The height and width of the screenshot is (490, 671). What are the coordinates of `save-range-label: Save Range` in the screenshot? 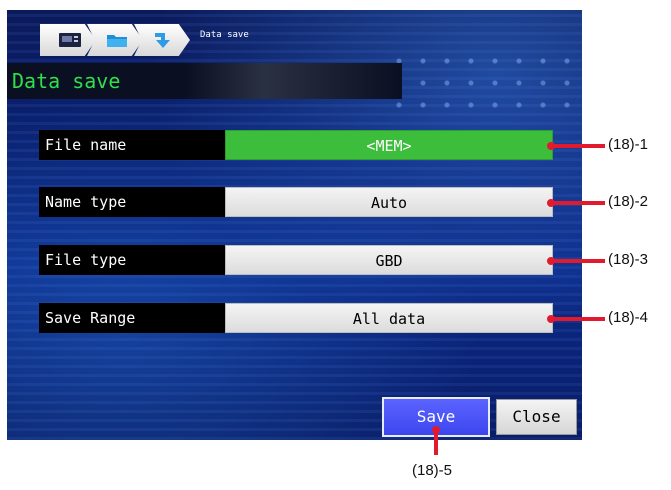 It's located at (133, 318).